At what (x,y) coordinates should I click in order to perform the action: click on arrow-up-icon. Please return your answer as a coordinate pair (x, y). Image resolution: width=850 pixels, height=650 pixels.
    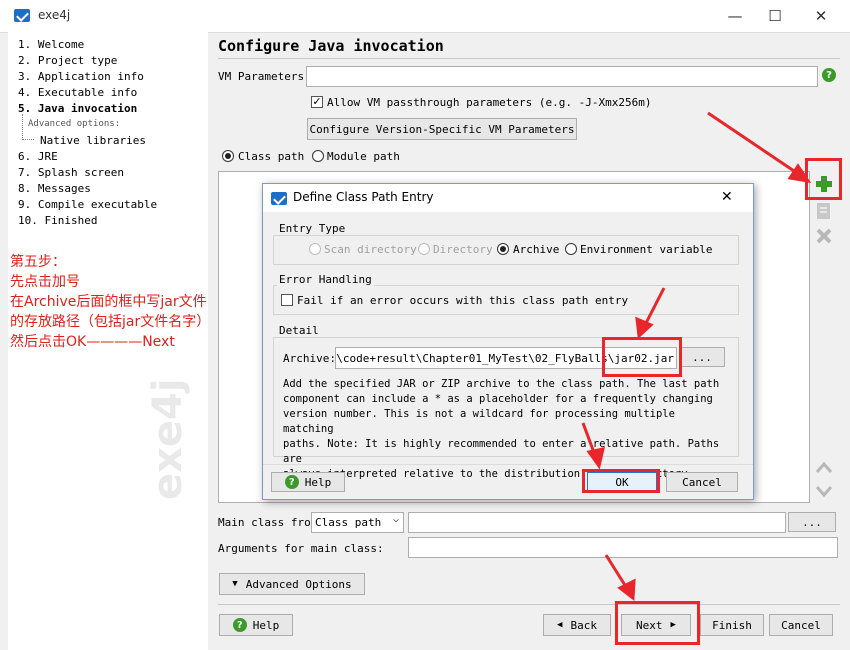
    Looking at the image, I should click on (824, 467).